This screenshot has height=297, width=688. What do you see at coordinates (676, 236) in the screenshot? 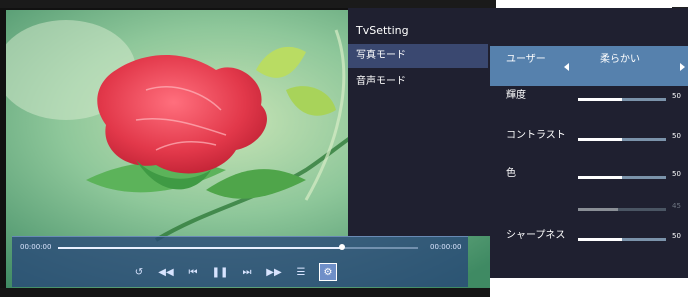
I see `setting-value-sharpness: 50` at bounding box center [676, 236].